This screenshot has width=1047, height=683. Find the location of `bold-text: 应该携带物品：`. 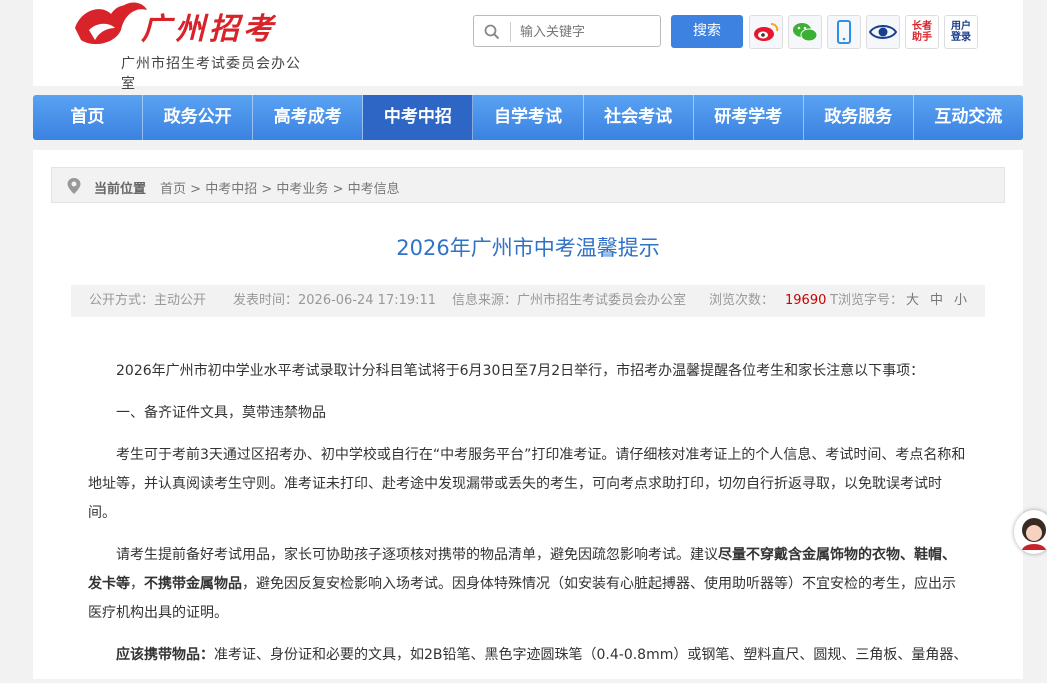

bold-text: 应该携带物品： is located at coordinates (165, 655).